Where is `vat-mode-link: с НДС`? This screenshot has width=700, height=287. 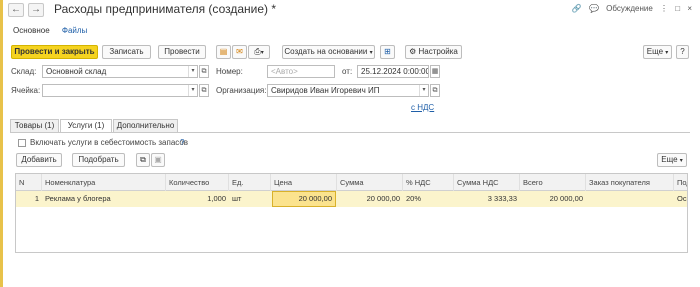
vat-mode-link: с НДС is located at coordinates (422, 107).